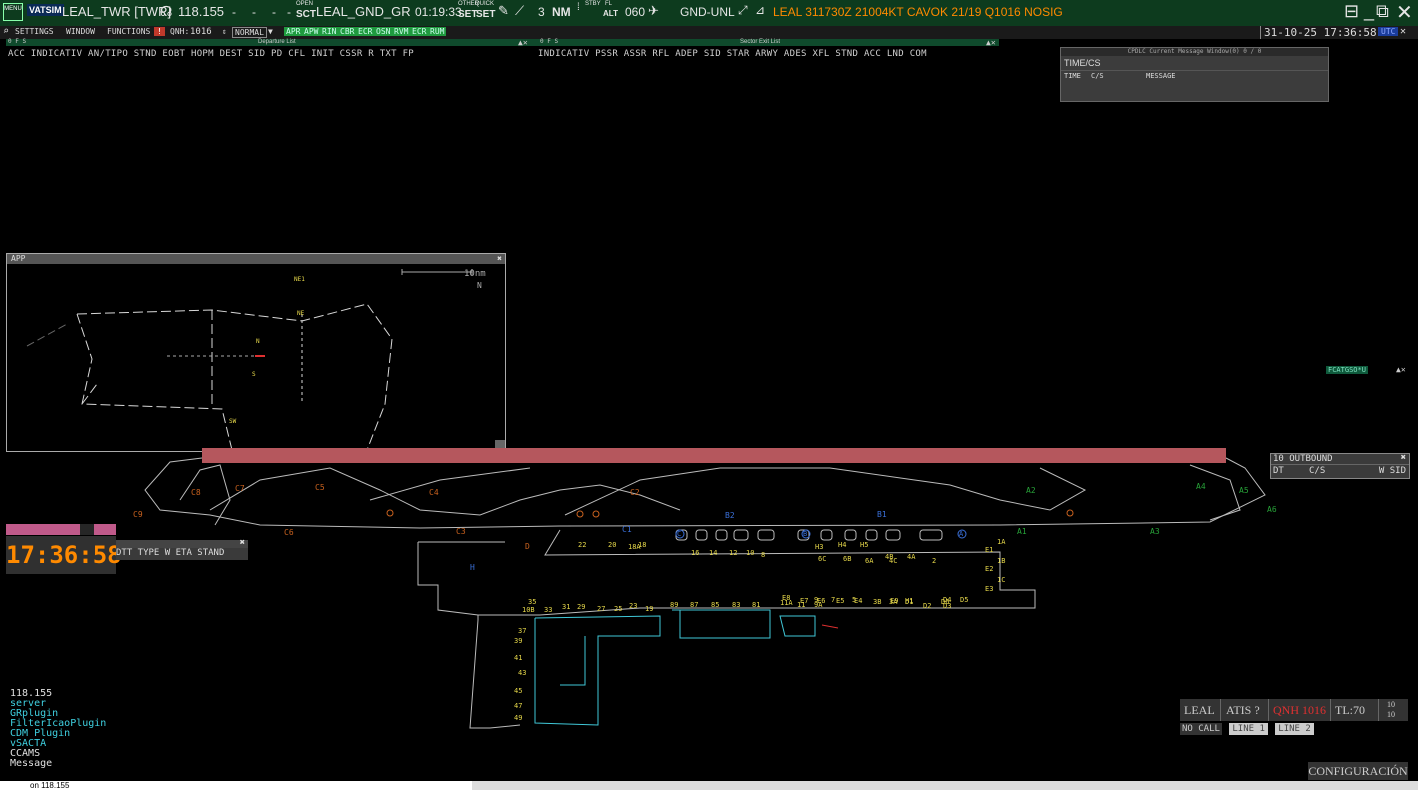 The image size is (1418, 790). Describe the element at coordinates (437, 31) in the screenshot. I see `toolbar-button-9: RUM` at that location.